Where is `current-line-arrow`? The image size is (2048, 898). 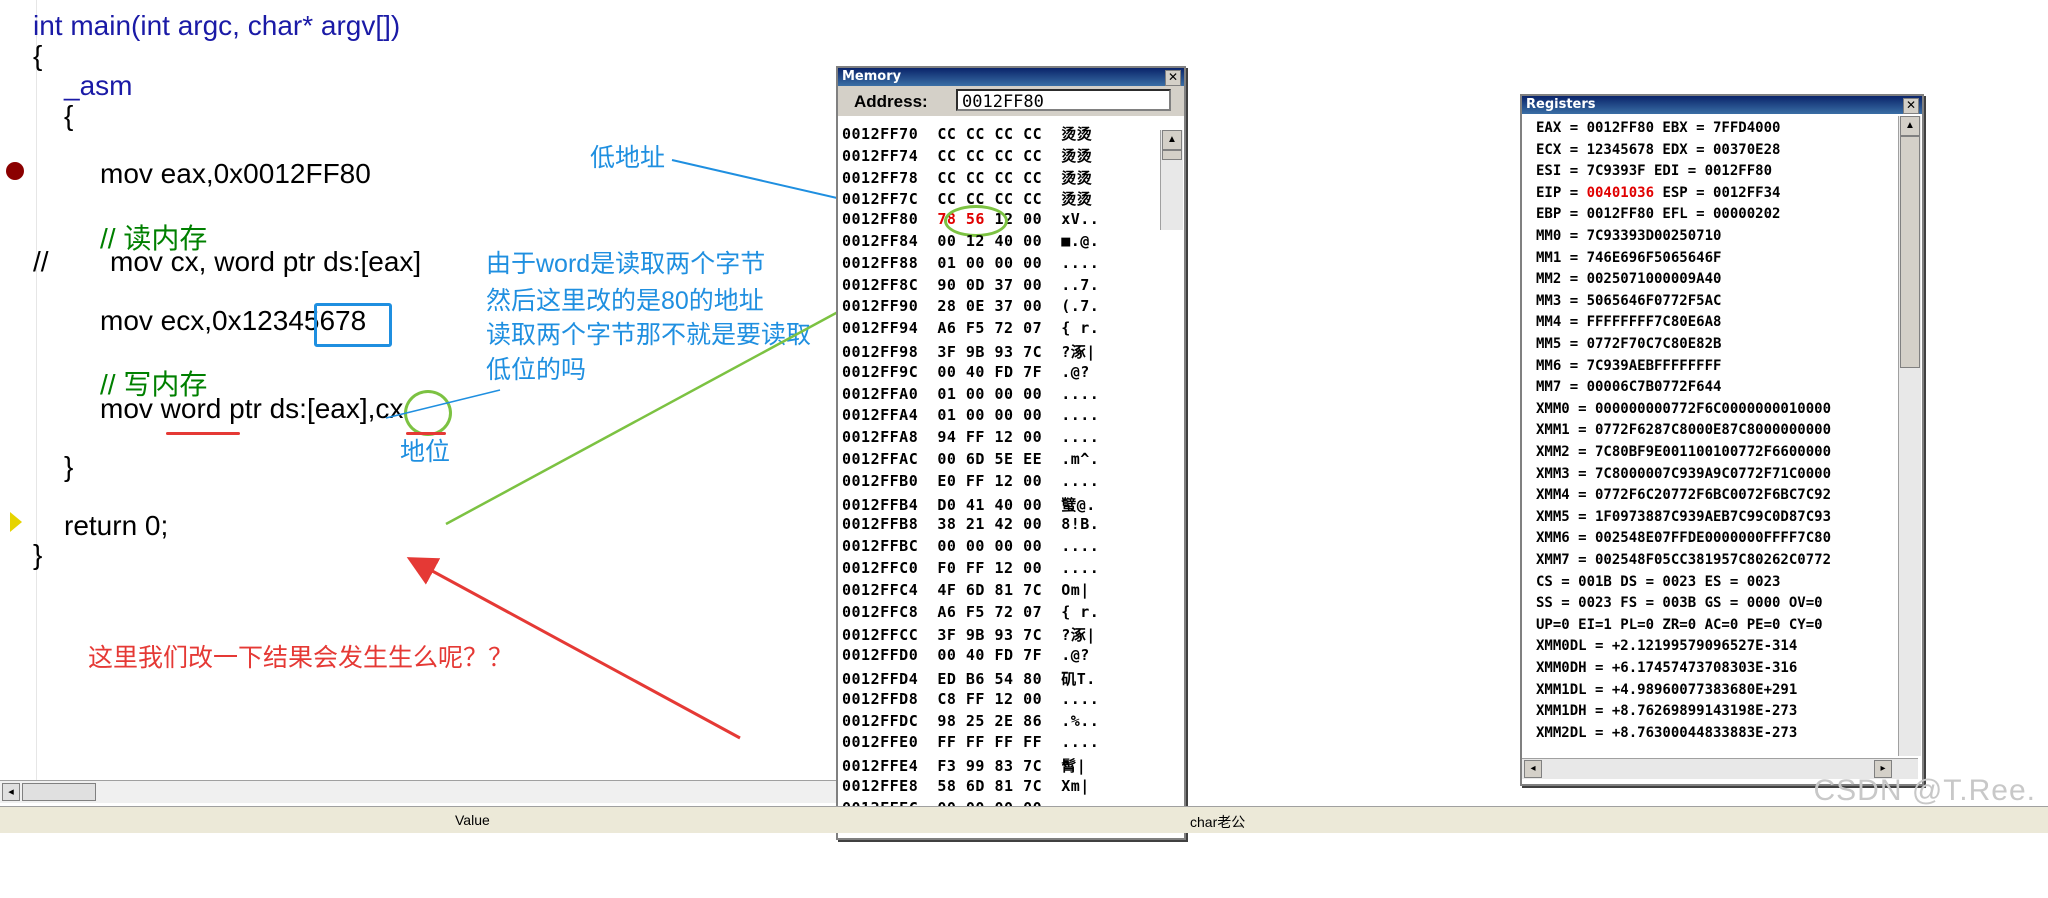 current-line-arrow is located at coordinates (16, 522).